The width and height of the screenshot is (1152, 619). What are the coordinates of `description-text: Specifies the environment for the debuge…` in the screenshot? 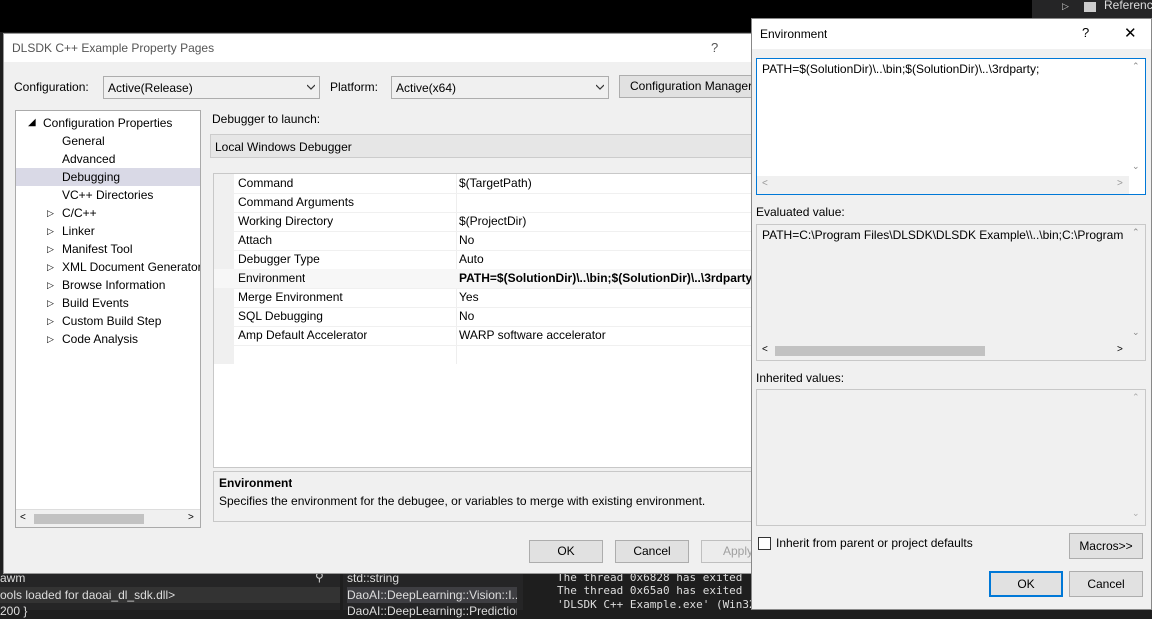 It's located at (462, 501).